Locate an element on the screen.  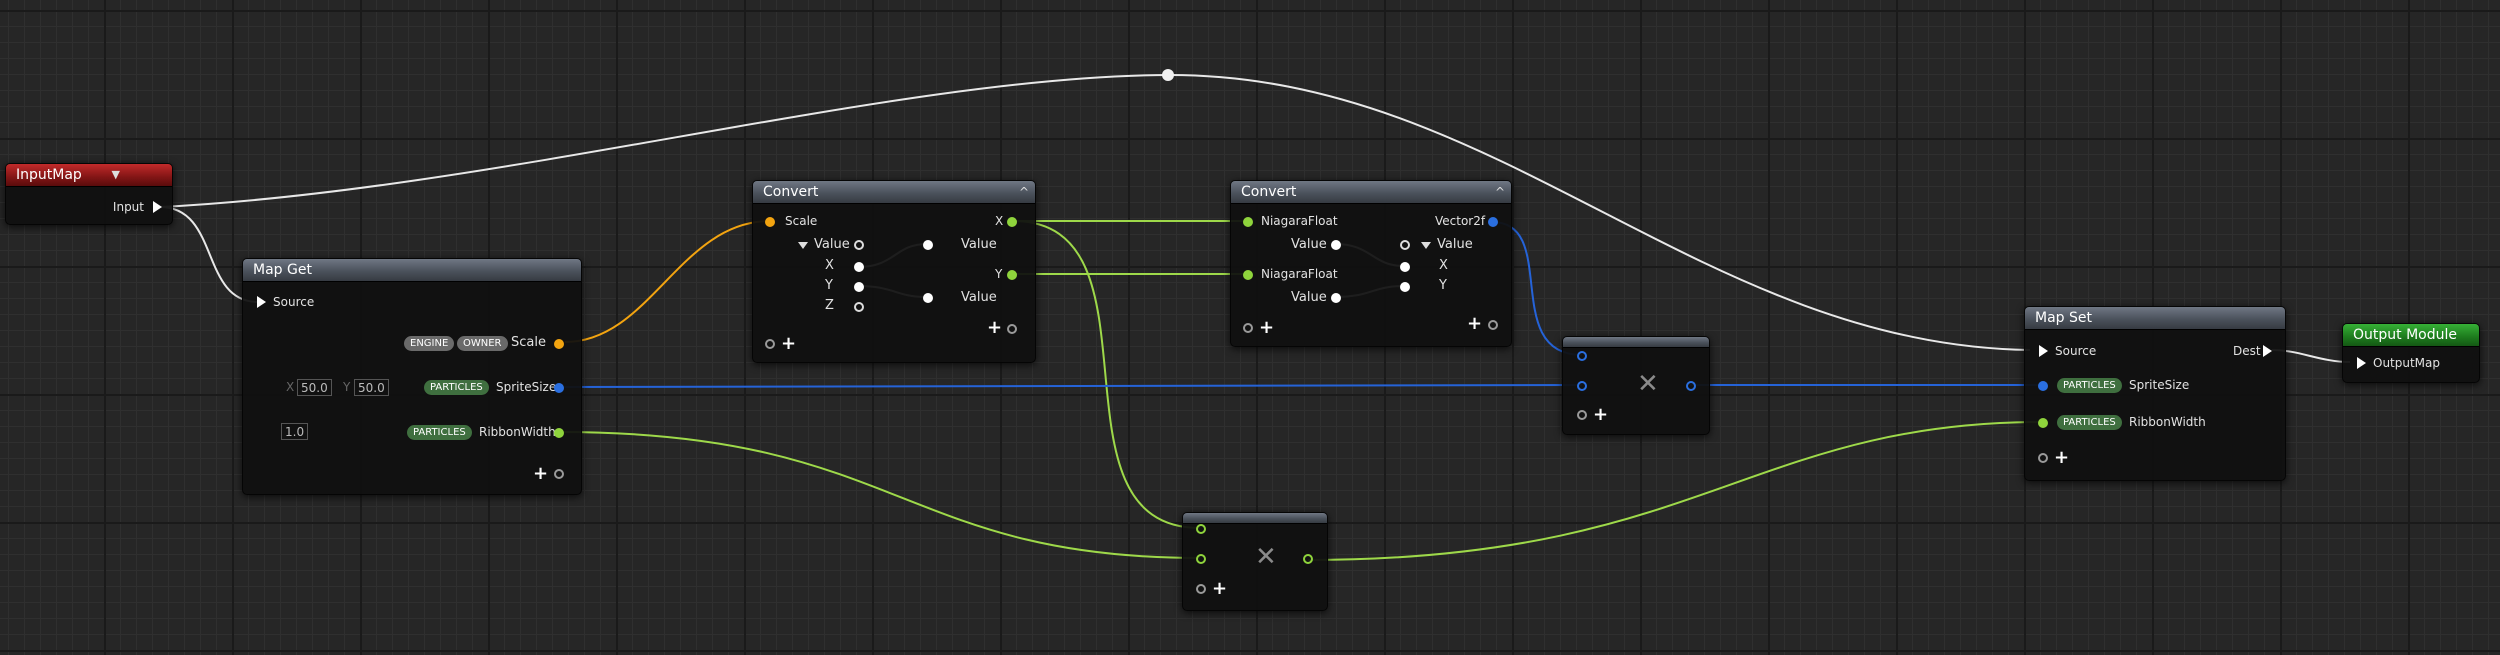
scale-out-pin is located at coordinates (559, 344).